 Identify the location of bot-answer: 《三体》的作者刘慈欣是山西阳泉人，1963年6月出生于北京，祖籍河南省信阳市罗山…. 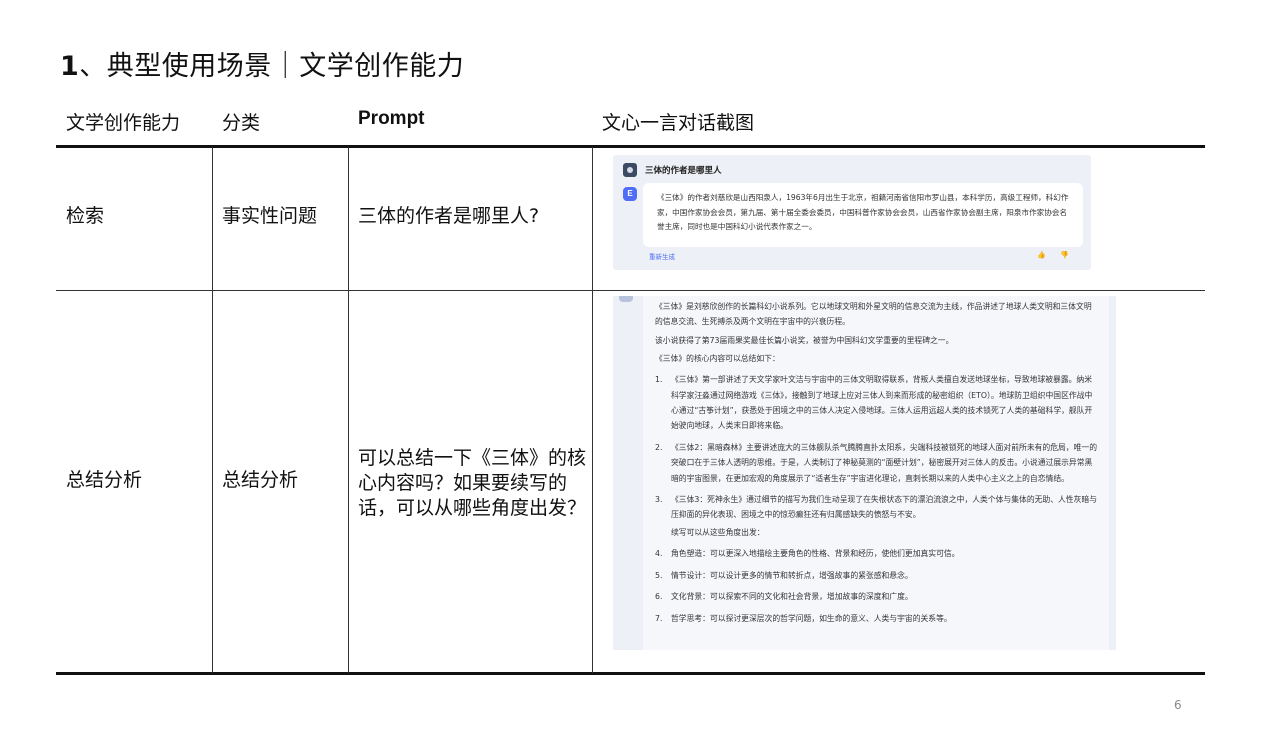
(863, 215).